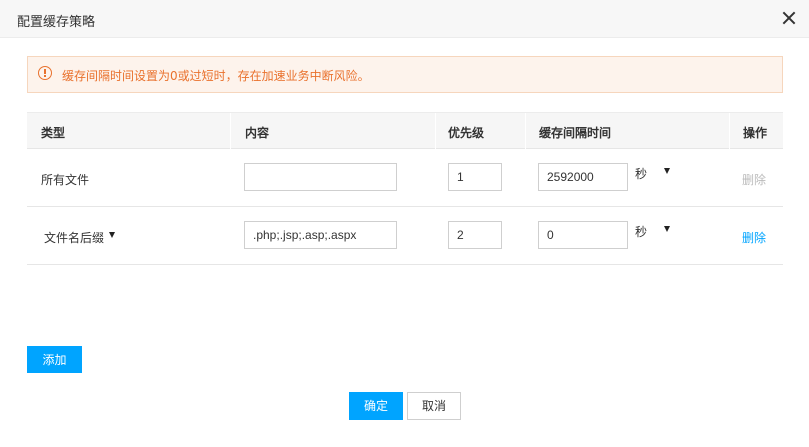  I want to click on warning-text: 缓存间隔时间设置为0或过短时，存在加速业务中断风险。, so click(216, 76).